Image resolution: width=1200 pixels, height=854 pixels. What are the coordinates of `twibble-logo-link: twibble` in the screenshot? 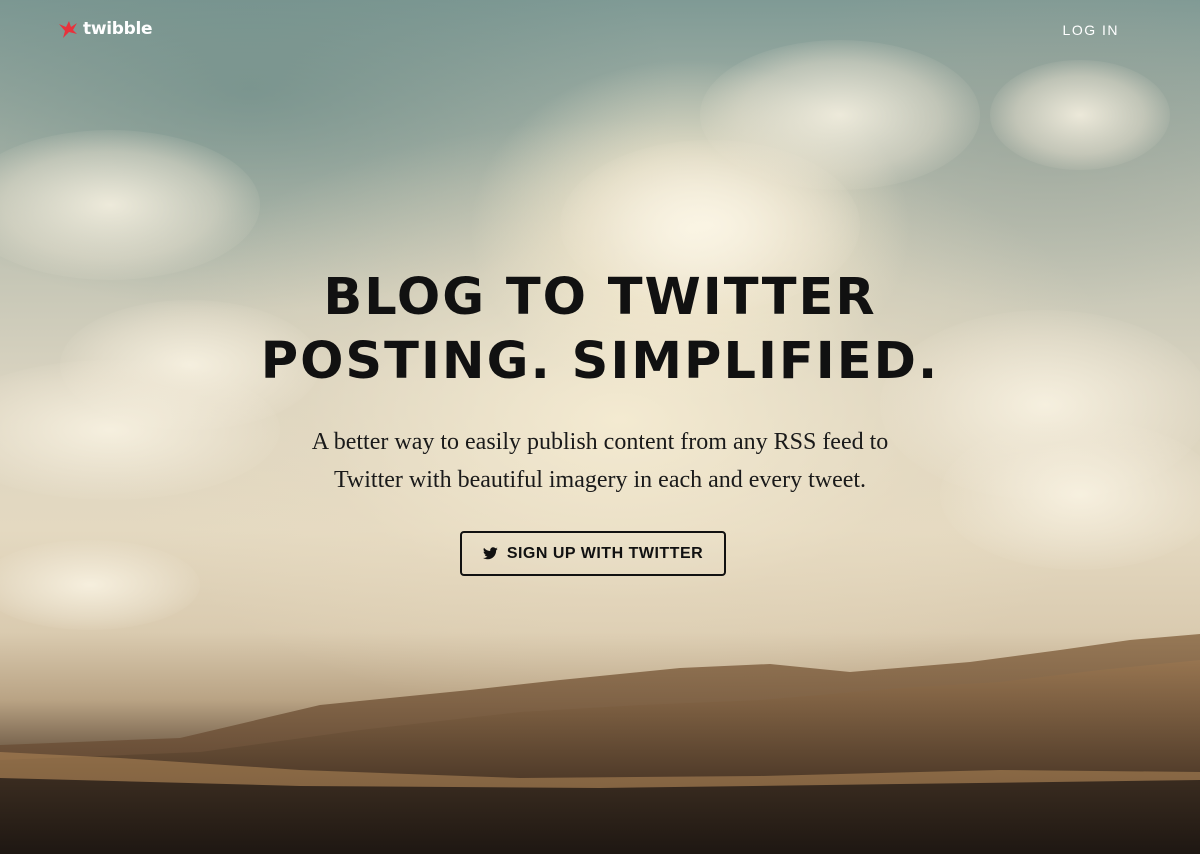 It's located at (105, 29).